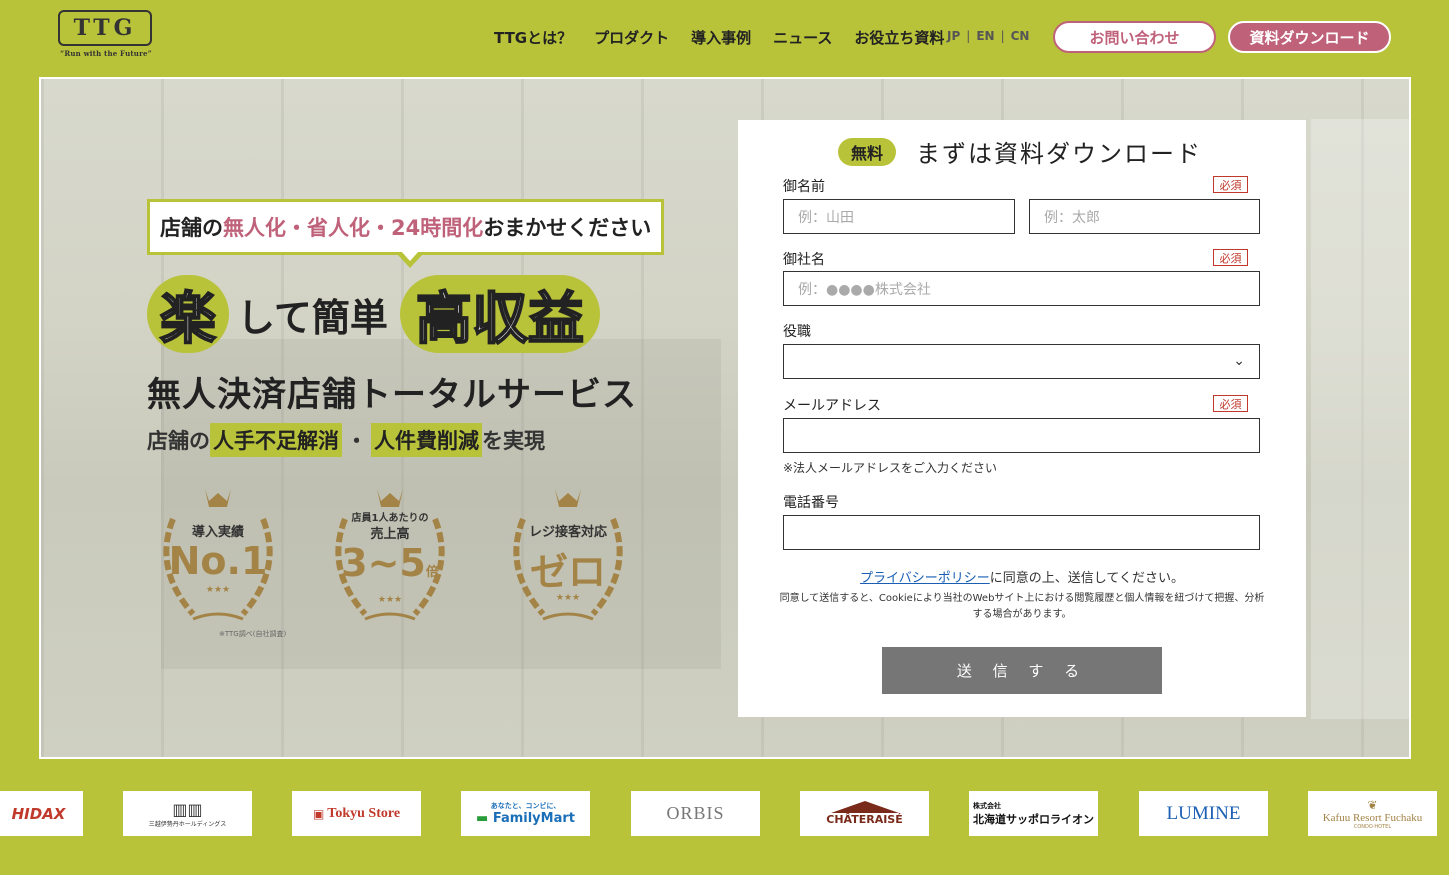  Describe the element at coordinates (985, 36) in the screenshot. I see `lang-en: EN` at that location.